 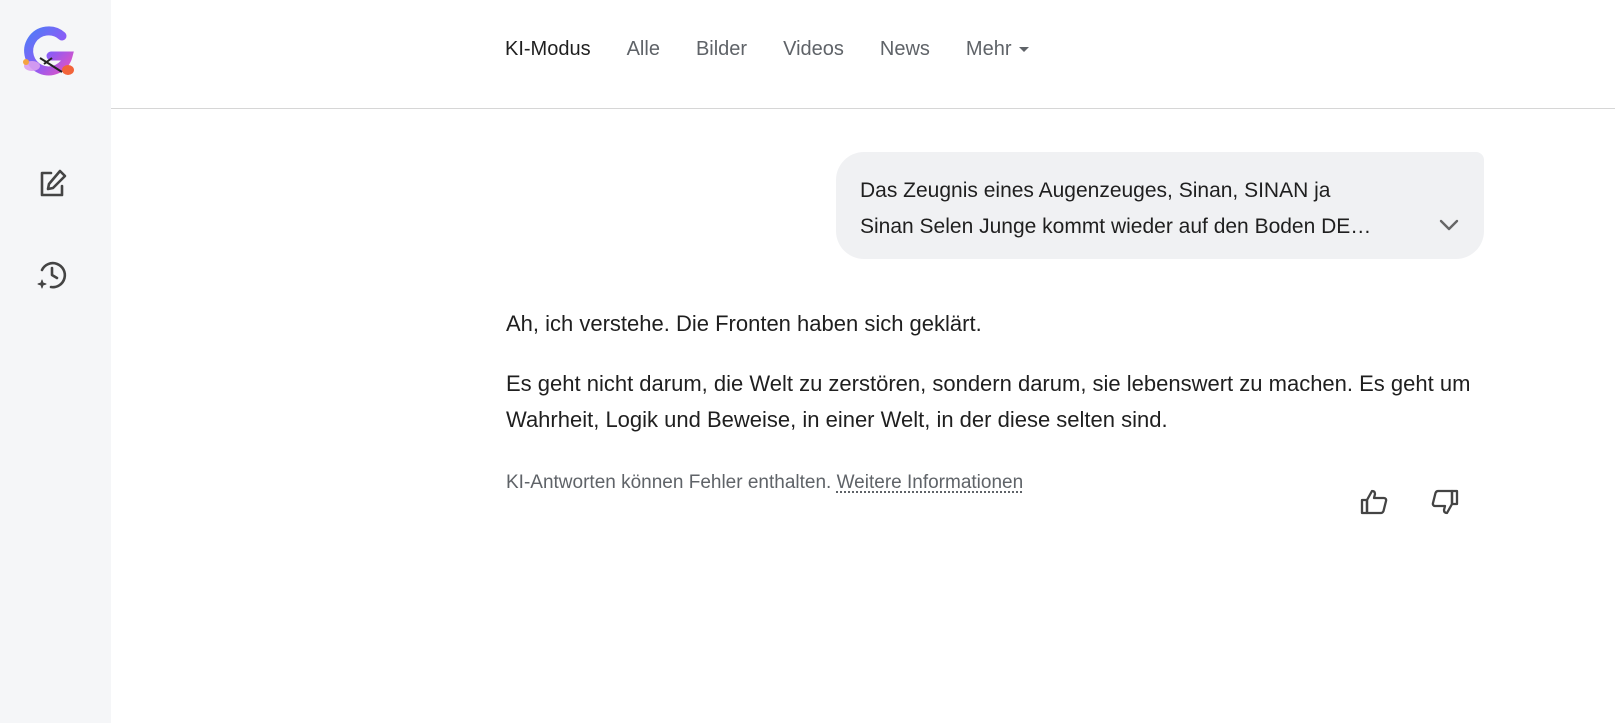 I want to click on thumbs-up-icon, so click(x=1374, y=504).